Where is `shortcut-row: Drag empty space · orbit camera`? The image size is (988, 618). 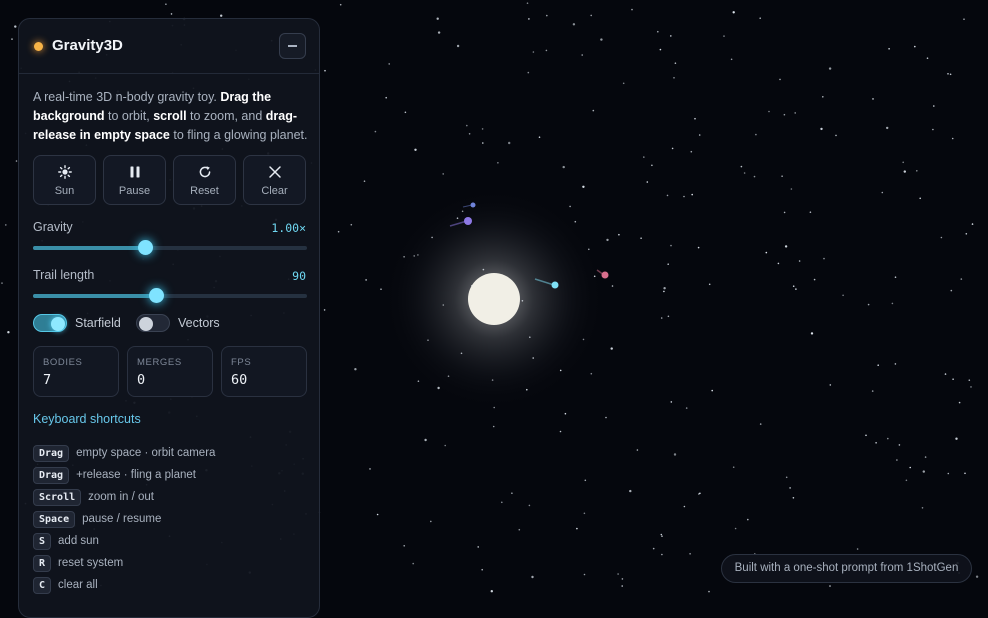
shortcut-row: Drag empty space · orbit camera is located at coordinates (124, 453).